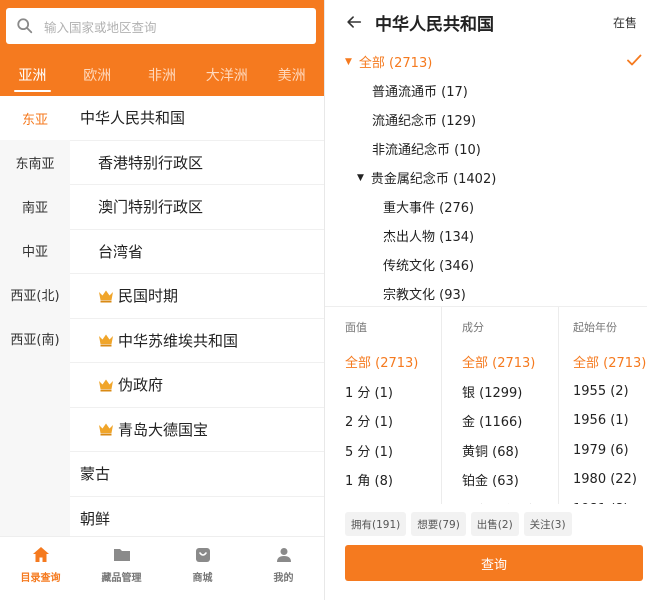 The image size is (647, 600). I want to click on filter-option: 1956 (1), so click(610, 421).